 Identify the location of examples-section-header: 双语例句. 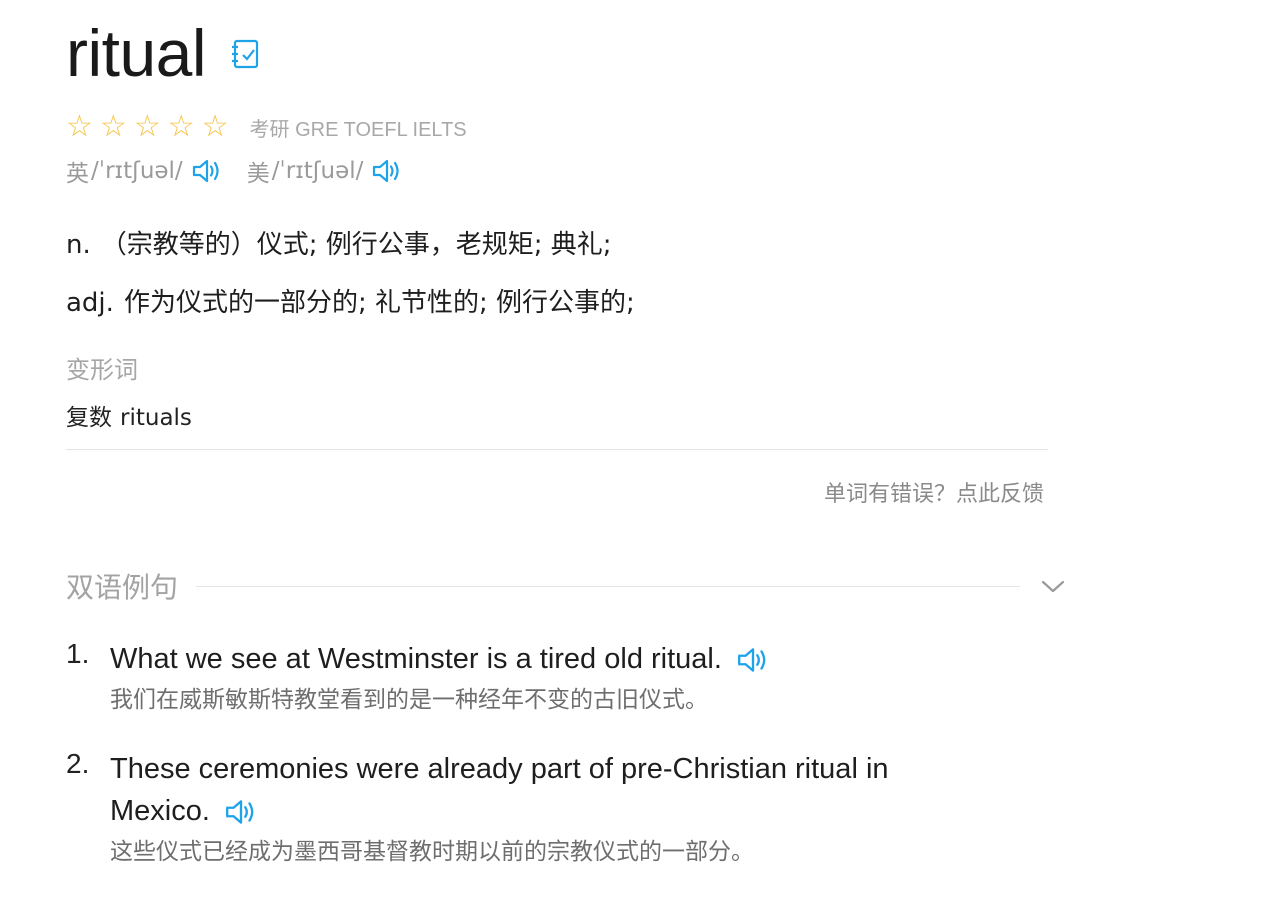
(566, 586).